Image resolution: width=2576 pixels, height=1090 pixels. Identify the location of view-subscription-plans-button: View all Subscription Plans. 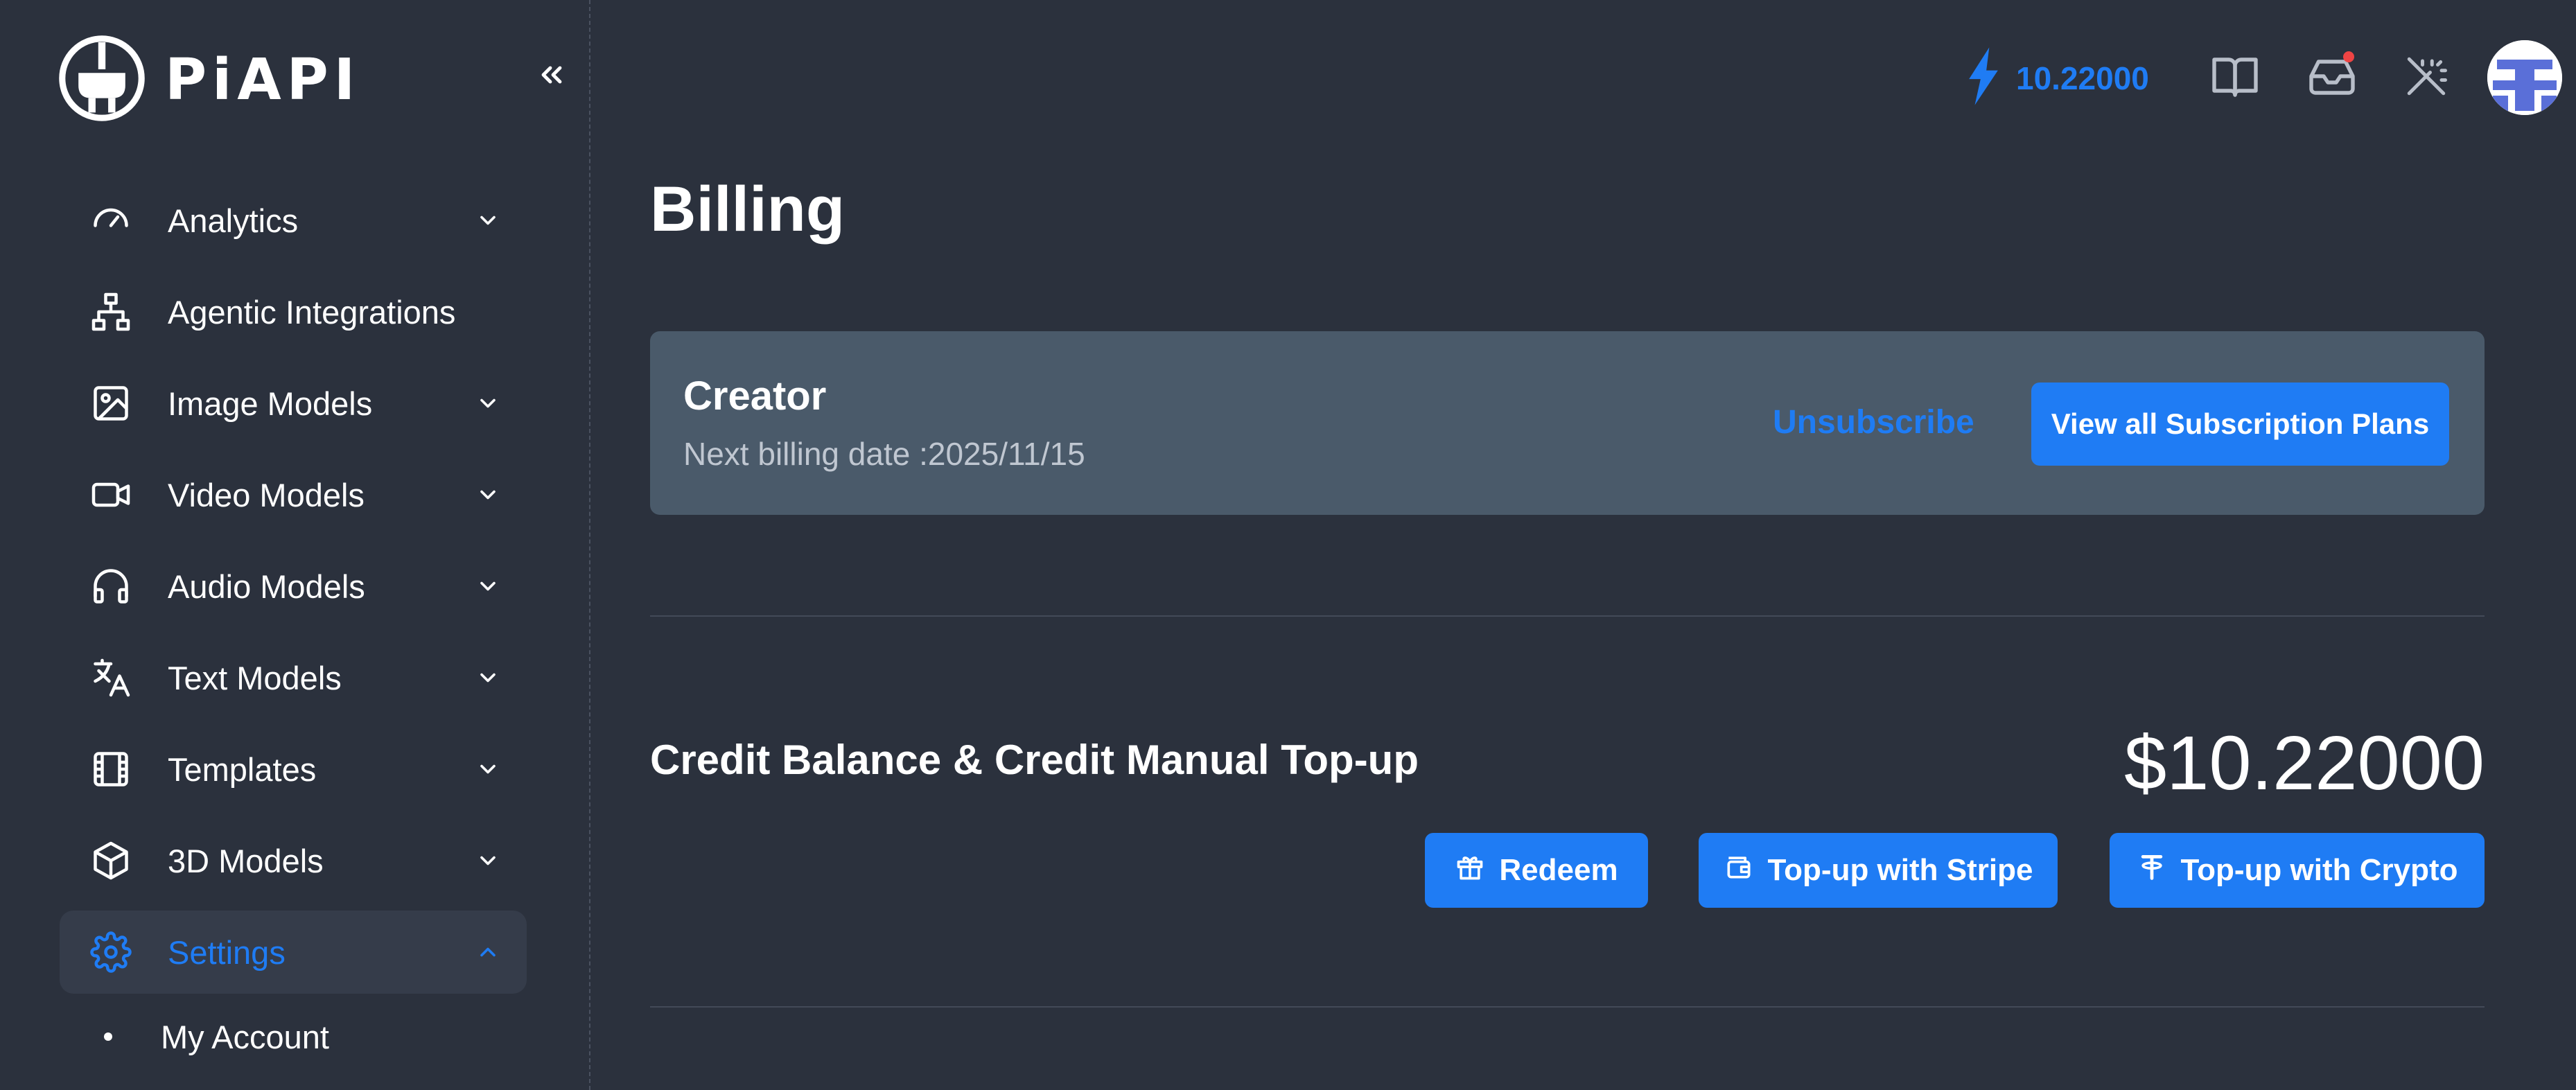
(2240, 424).